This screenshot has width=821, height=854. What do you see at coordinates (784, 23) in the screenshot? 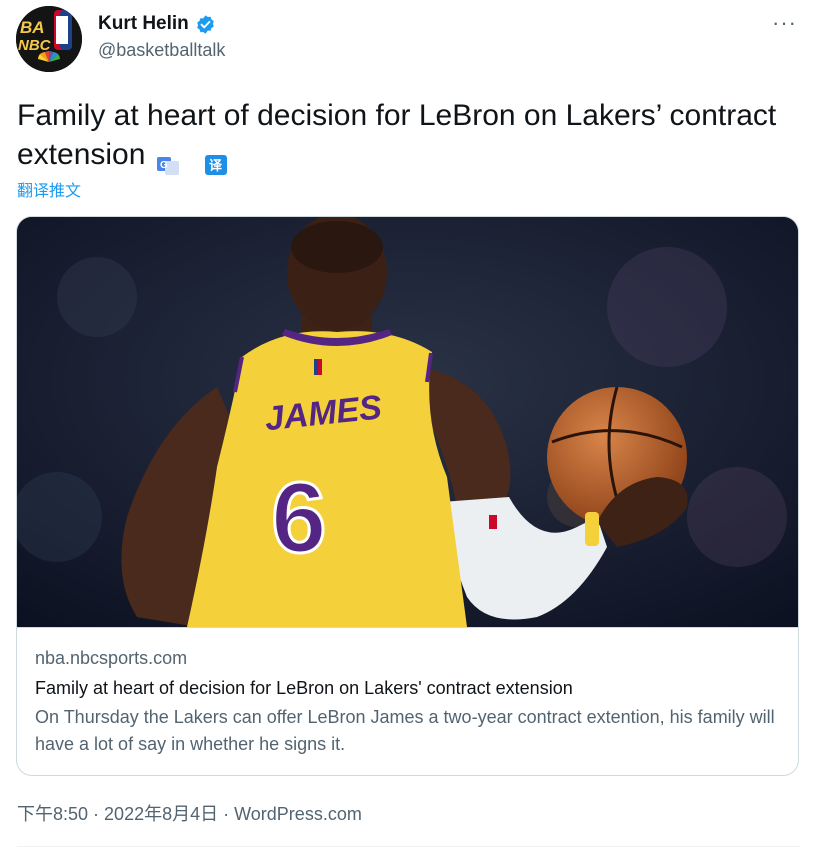
I see `more-options-icon: ···` at bounding box center [784, 23].